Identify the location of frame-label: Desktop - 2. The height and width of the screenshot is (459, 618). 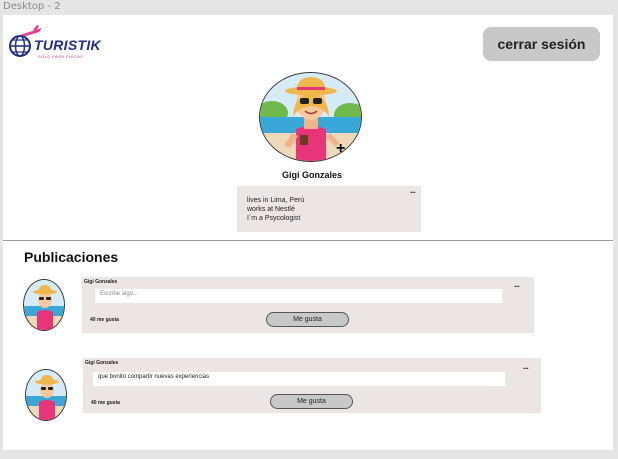
(32, 6).